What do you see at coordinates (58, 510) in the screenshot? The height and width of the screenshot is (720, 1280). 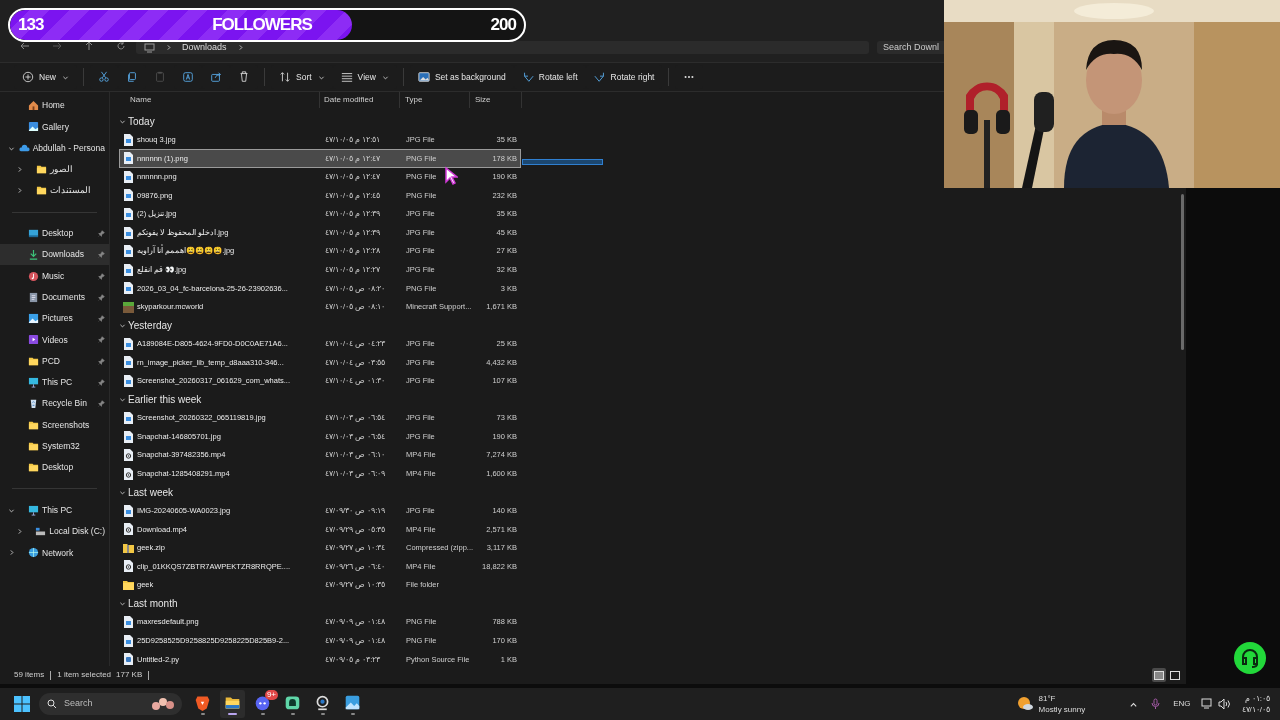 I see `item-label: This PC` at bounding box center [58, 510].